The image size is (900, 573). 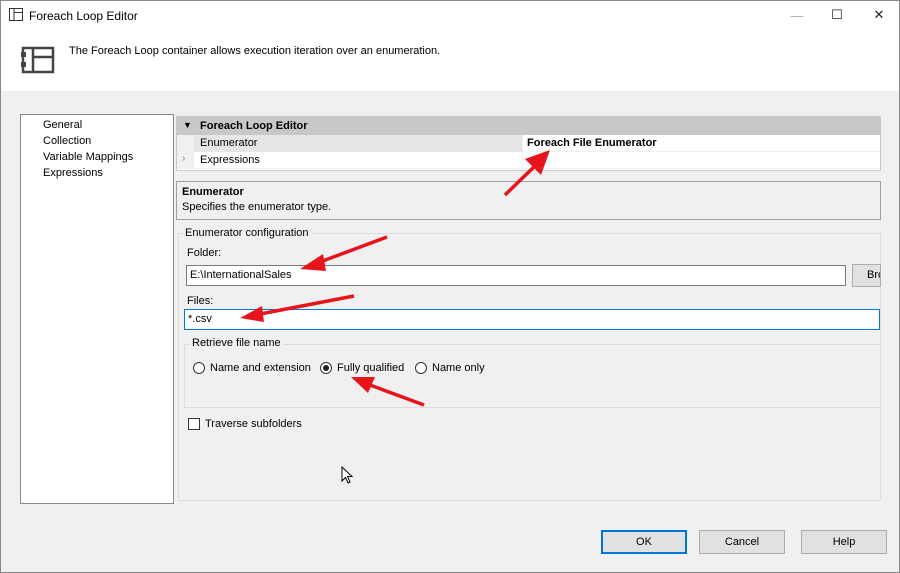 What do you see at coordinates (97, 173) in the screenshot?
I see `nav-item-expressions: Expressions` at bounding box center [97, 173].